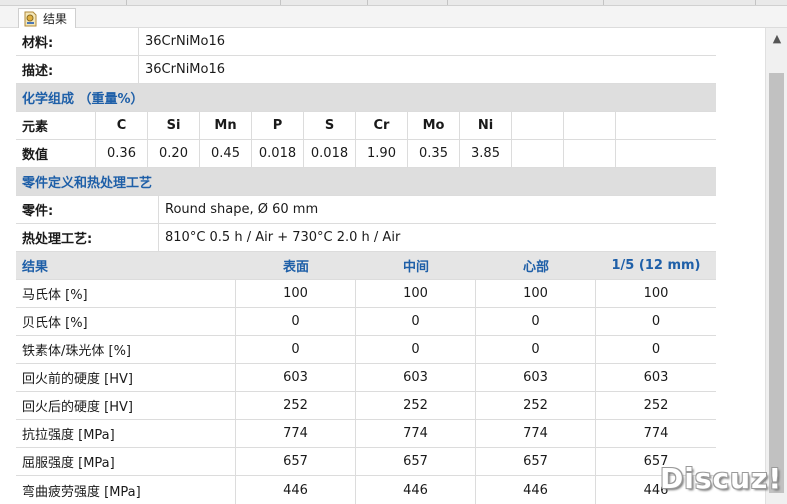 This screenshot has height=504, width=787. What do you see at coordinates (366, 378) in the screenshot?
I see `result-row: 回火前的硬度 [HV] 603 603 603 603` at bounding box center [366, 378].